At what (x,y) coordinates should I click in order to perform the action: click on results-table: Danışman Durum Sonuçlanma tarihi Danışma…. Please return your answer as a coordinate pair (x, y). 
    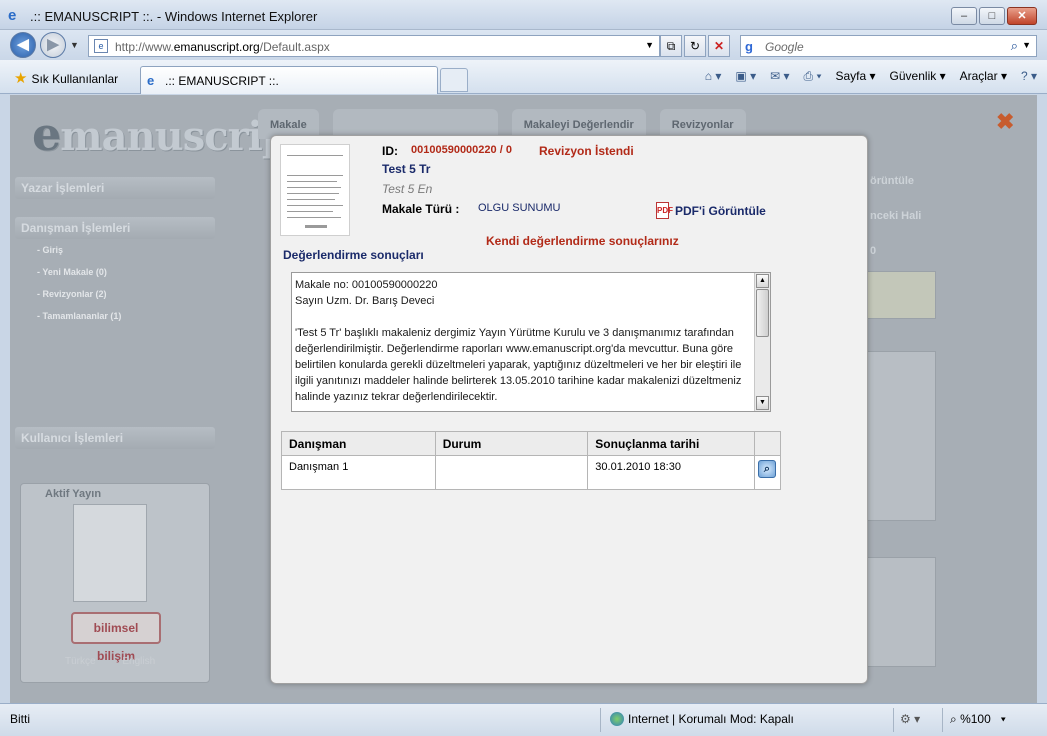
    Looking at the image, I should click on (531, 460).